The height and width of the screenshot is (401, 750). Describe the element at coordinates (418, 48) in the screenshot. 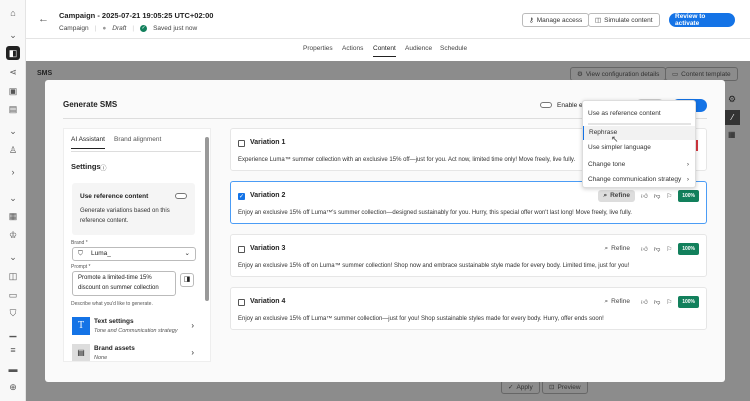

I see `tab-audience: Audience` at that location.